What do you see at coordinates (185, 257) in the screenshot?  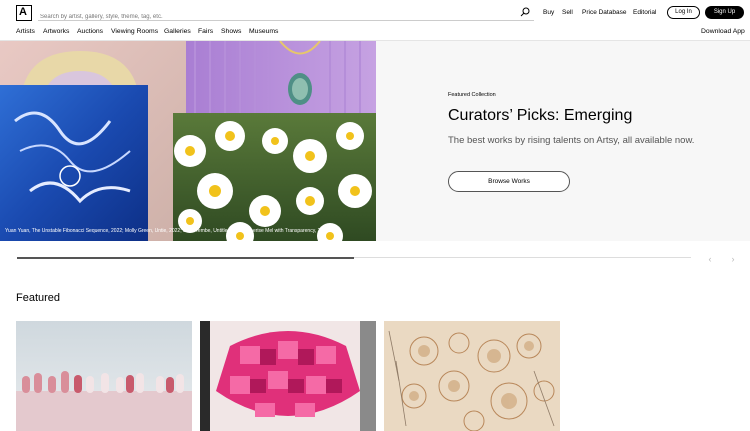 I see `carousel-progress-fill` at bounding box center [185, 257].